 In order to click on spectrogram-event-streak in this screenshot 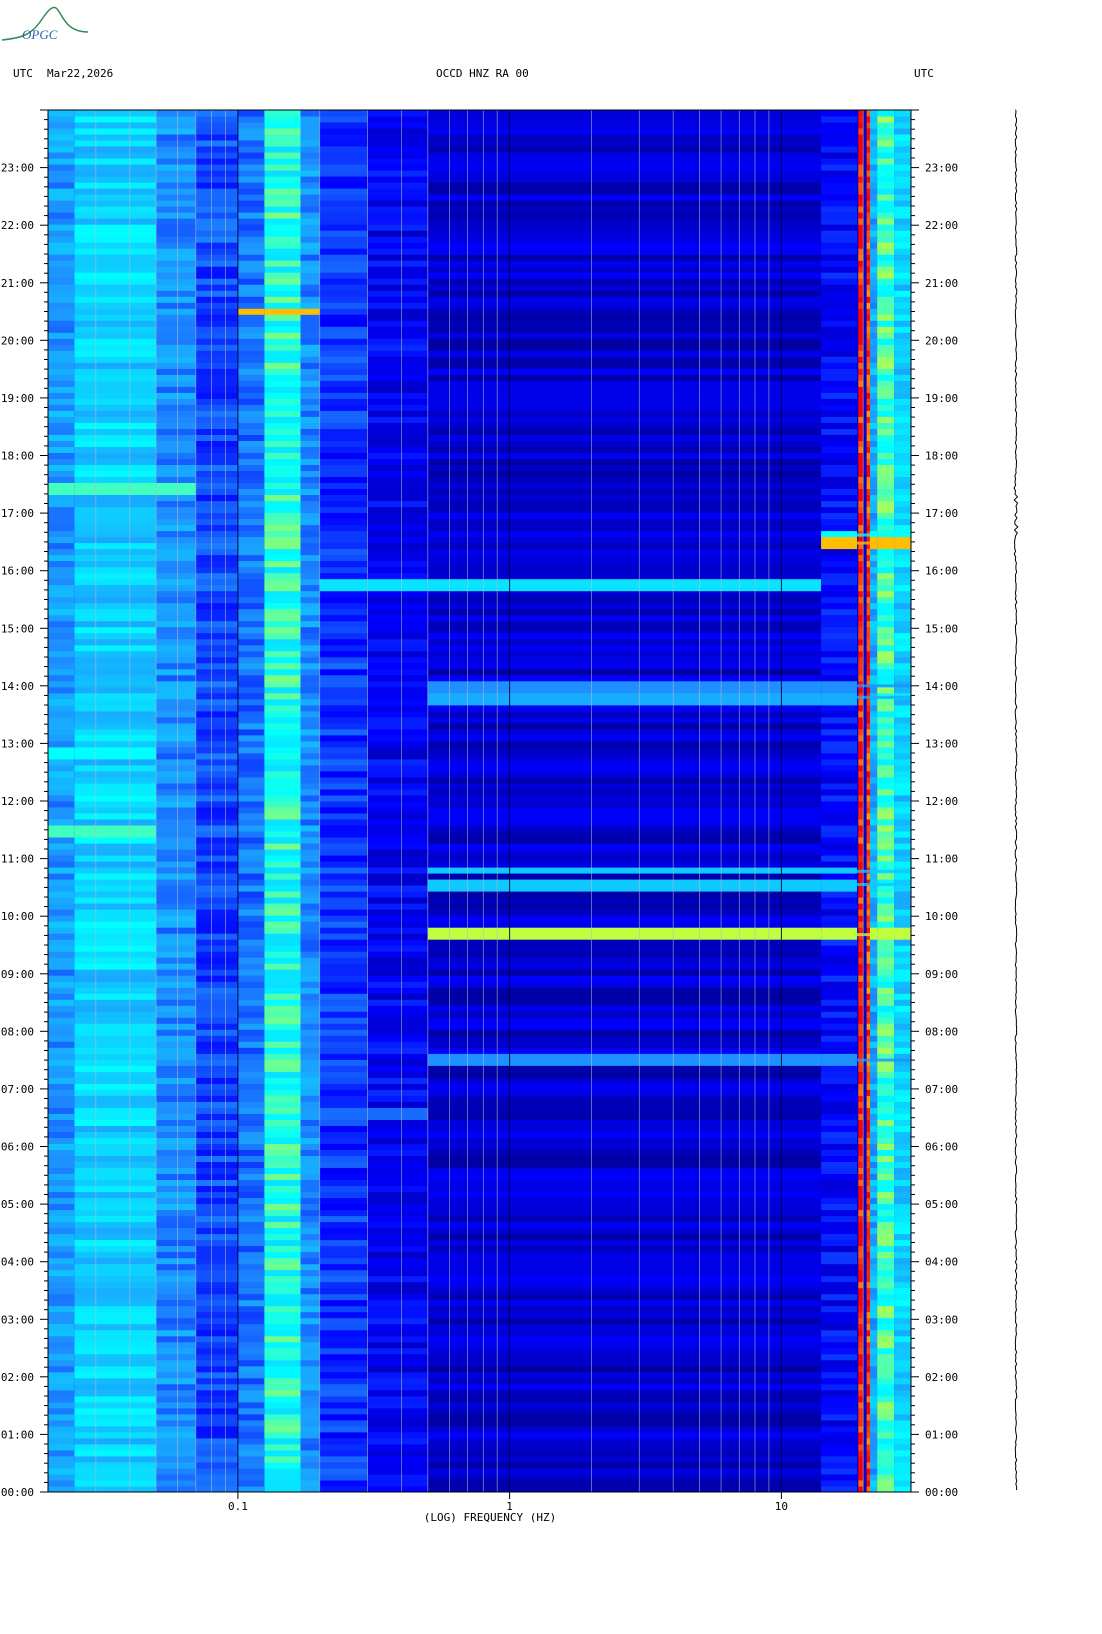, I will do `click(102, 830)`.